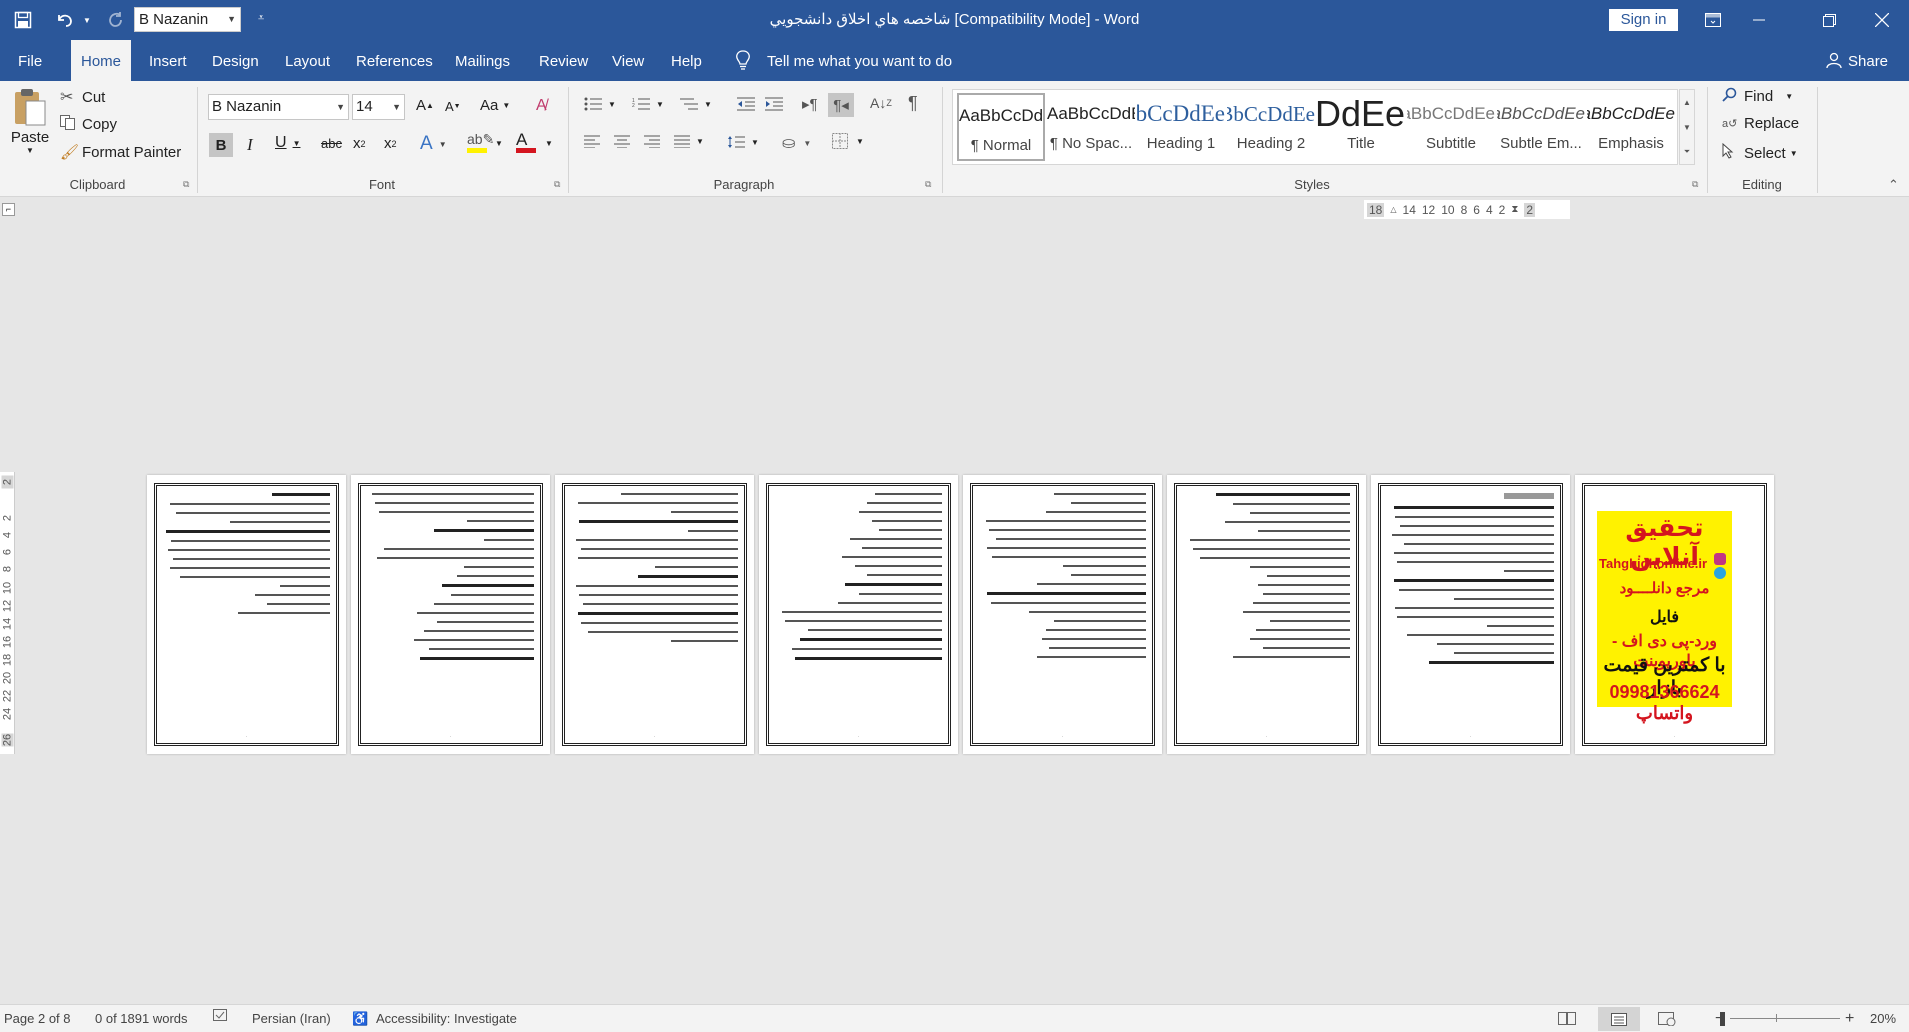 The image size is (1909, 1032). What do you see at coordinates (453, 106) in the screenshot?
I see `shrink-font-button: A ▼` at bounding box center [453, 106].